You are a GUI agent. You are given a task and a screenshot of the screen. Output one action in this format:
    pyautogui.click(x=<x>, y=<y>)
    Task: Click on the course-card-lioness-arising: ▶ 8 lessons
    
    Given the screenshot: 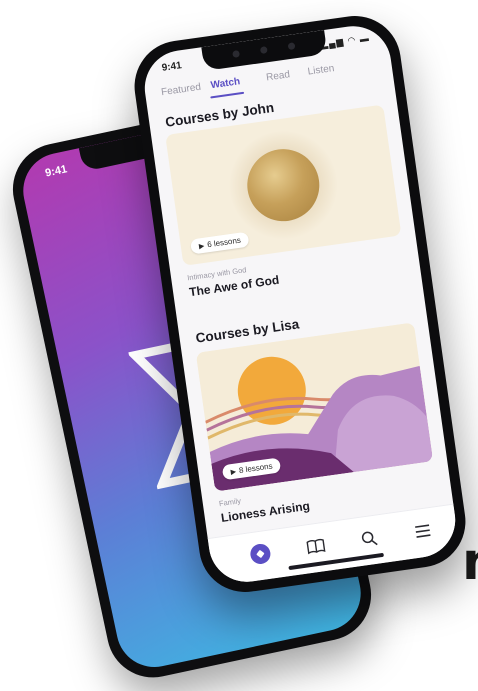 What is the action you would take?
    pyautogui.click(x=314, y=407)
    